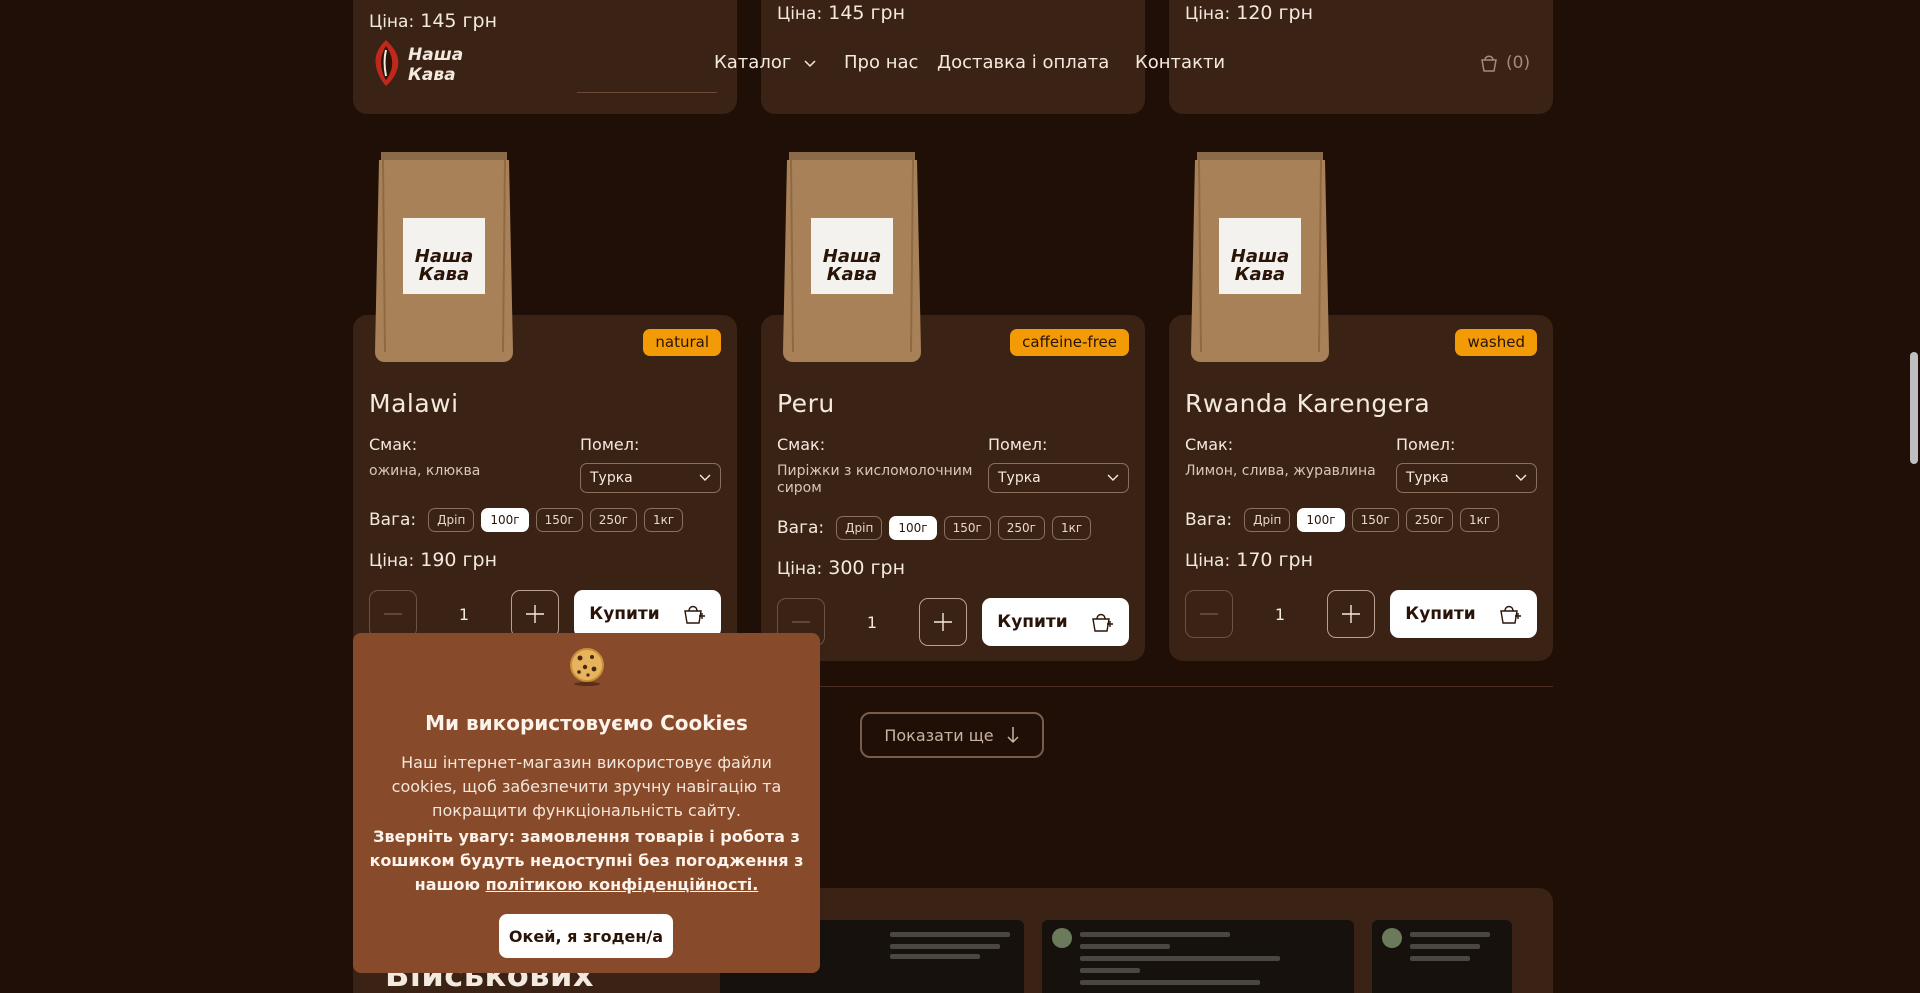 Image resolution: width=1920 pixels, height=993 pixels. Describe the element at coordinates (875, 479) in the screenshot. I see `taste-value: Пиріжки з кисломолочним сиром` at that location.